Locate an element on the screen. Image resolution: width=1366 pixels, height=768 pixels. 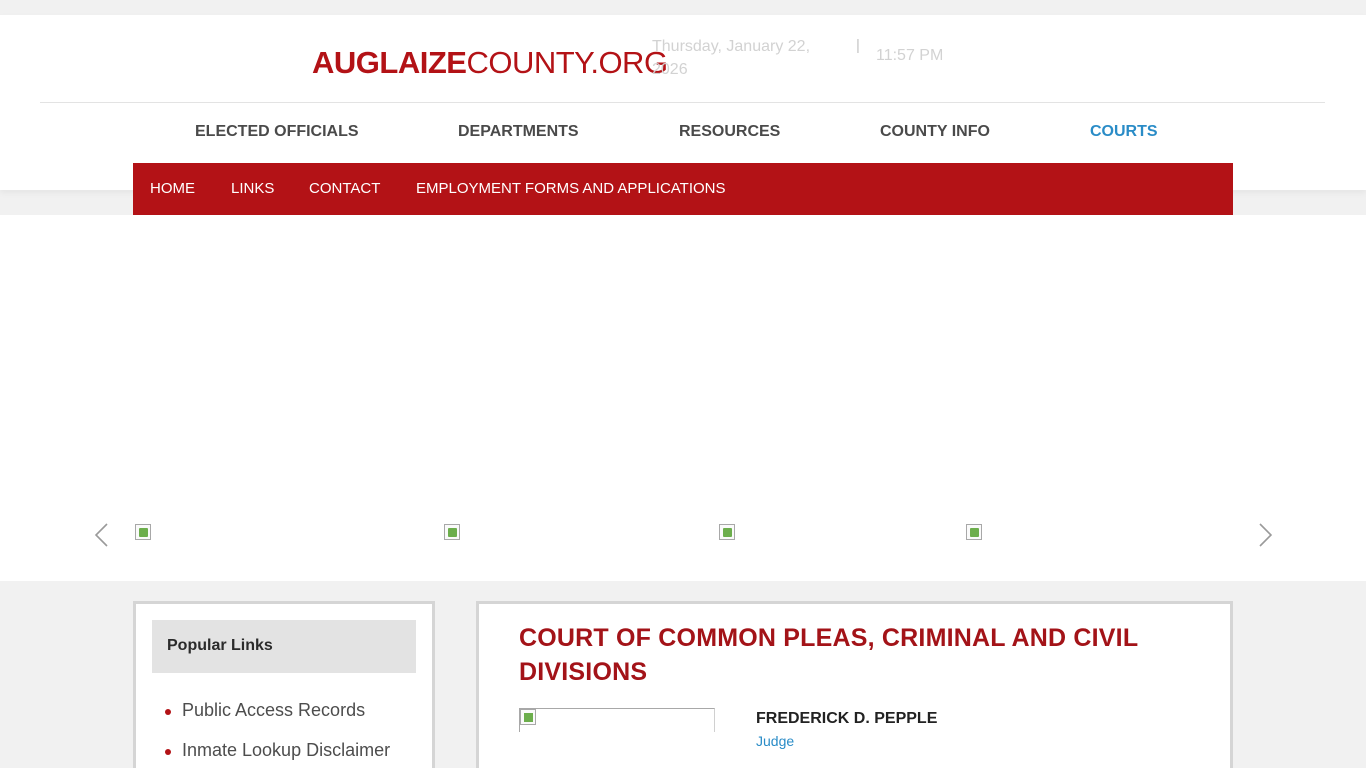
current-time: 11:57 PM is located at coordinates (910, 55).